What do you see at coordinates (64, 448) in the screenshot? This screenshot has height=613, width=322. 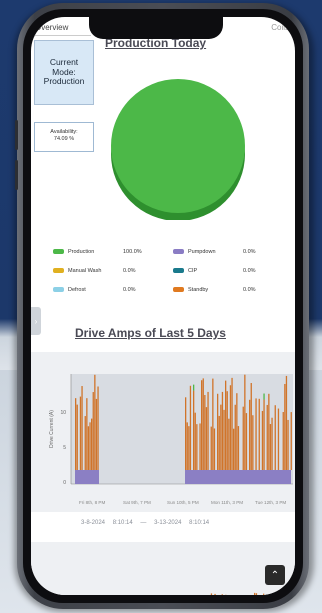 I see `y-tick-label: 5` at bounding box center [64, 448].